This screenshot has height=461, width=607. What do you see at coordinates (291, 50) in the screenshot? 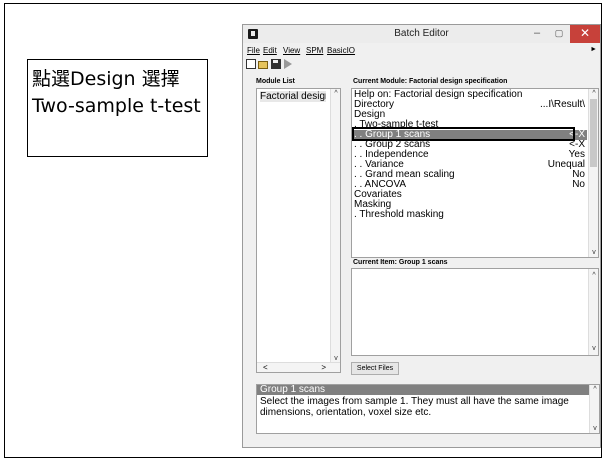
I see `menu-view: View` at bounding box center [291, 50].